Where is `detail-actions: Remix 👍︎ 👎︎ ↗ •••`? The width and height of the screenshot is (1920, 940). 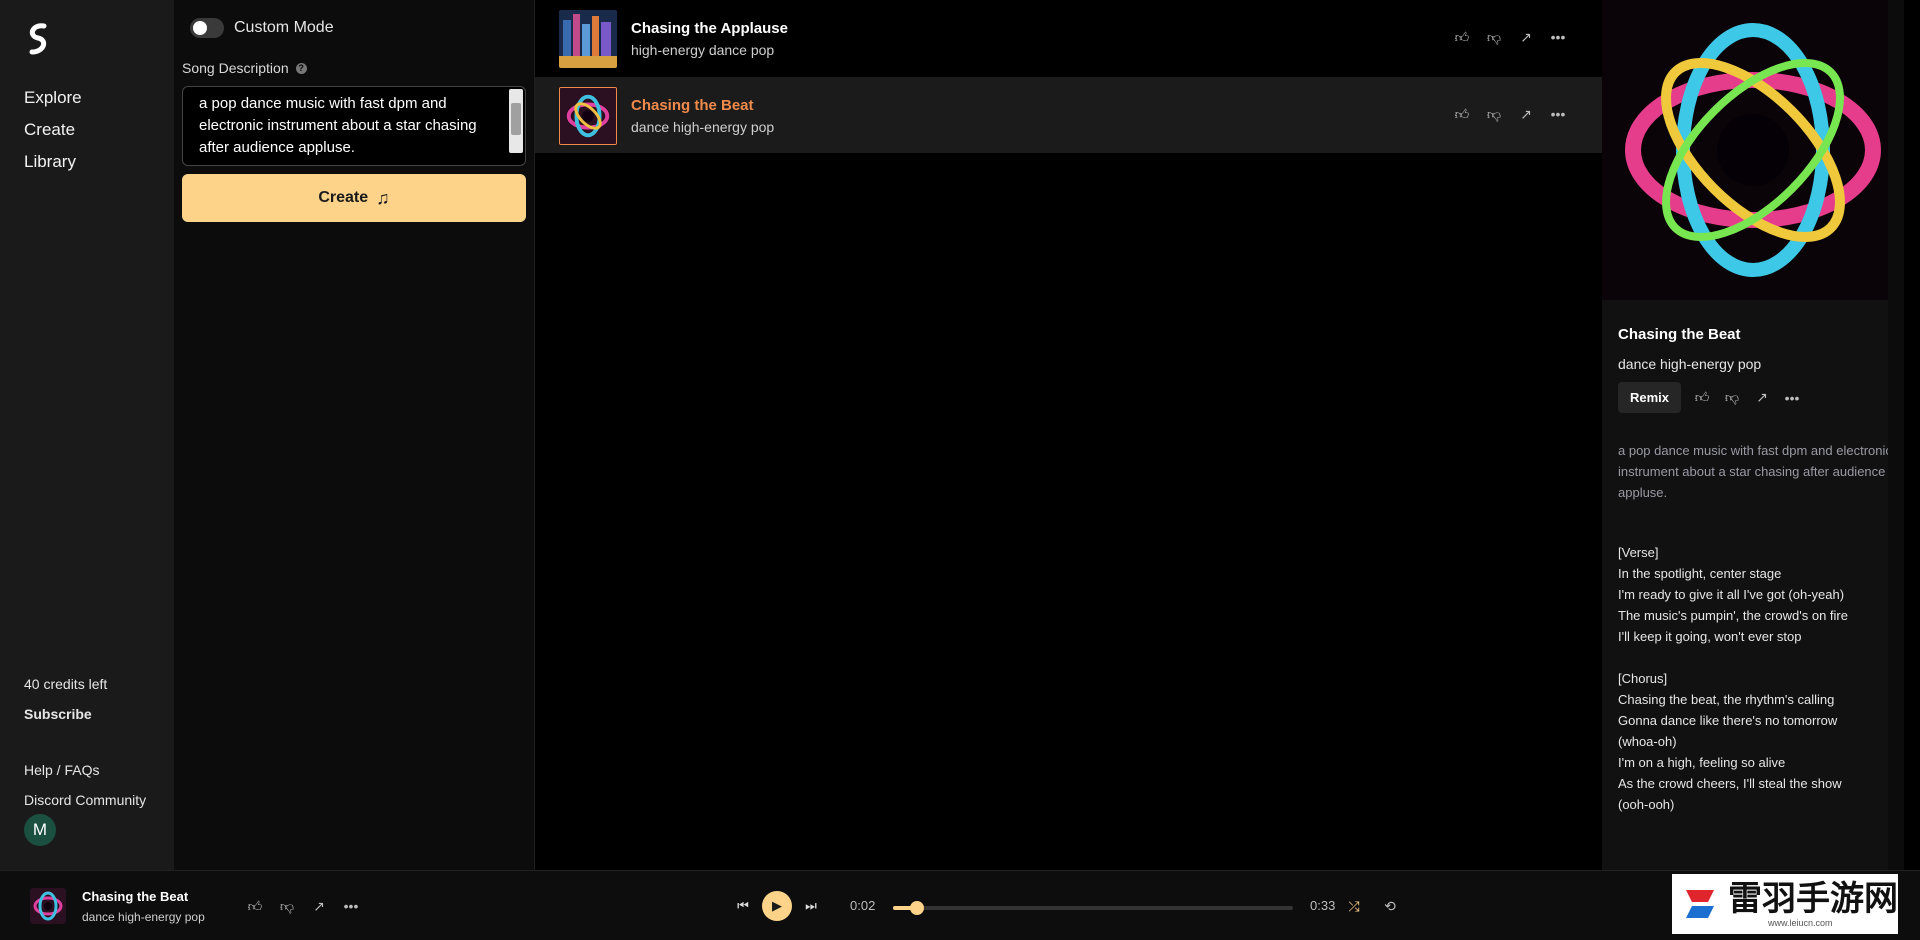 detail-actions: Remix 👍︎ 👎︎ ↗ ••• is located at coordinates (1709, 397).